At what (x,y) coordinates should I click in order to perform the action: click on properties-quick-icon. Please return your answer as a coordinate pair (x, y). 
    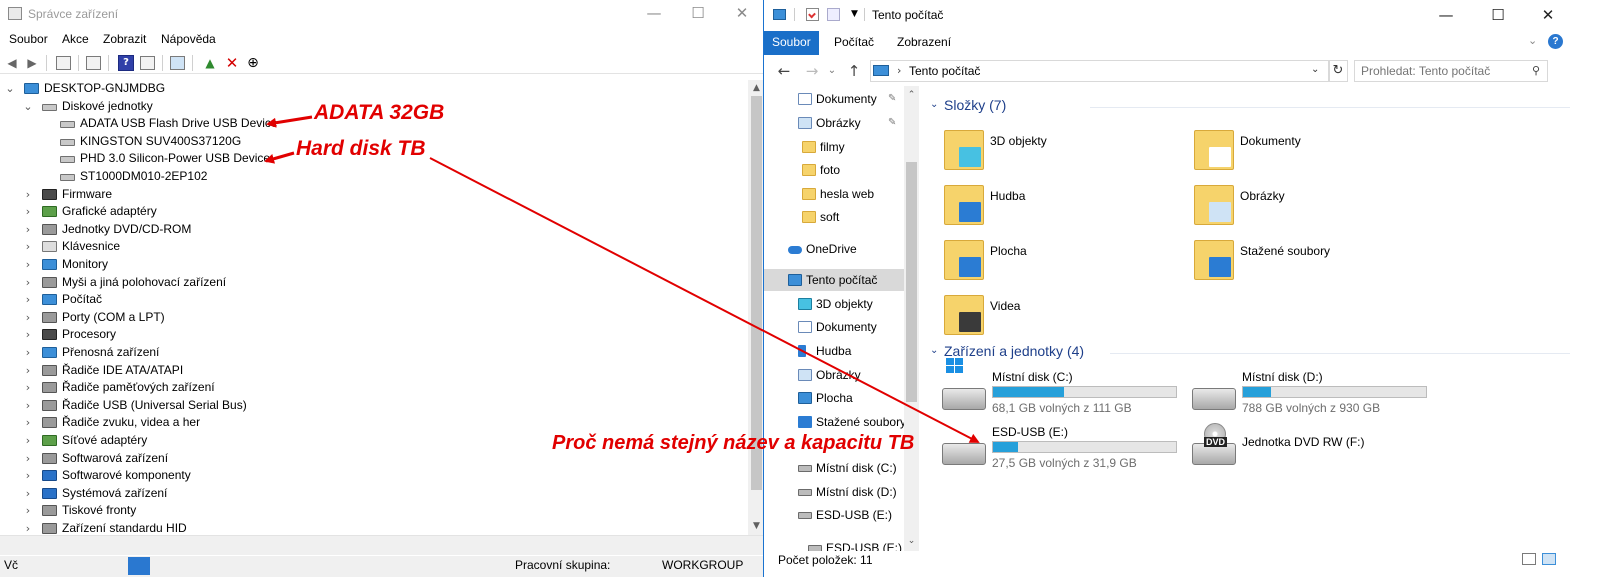
    Looking at the image, I should click on (812, 14).